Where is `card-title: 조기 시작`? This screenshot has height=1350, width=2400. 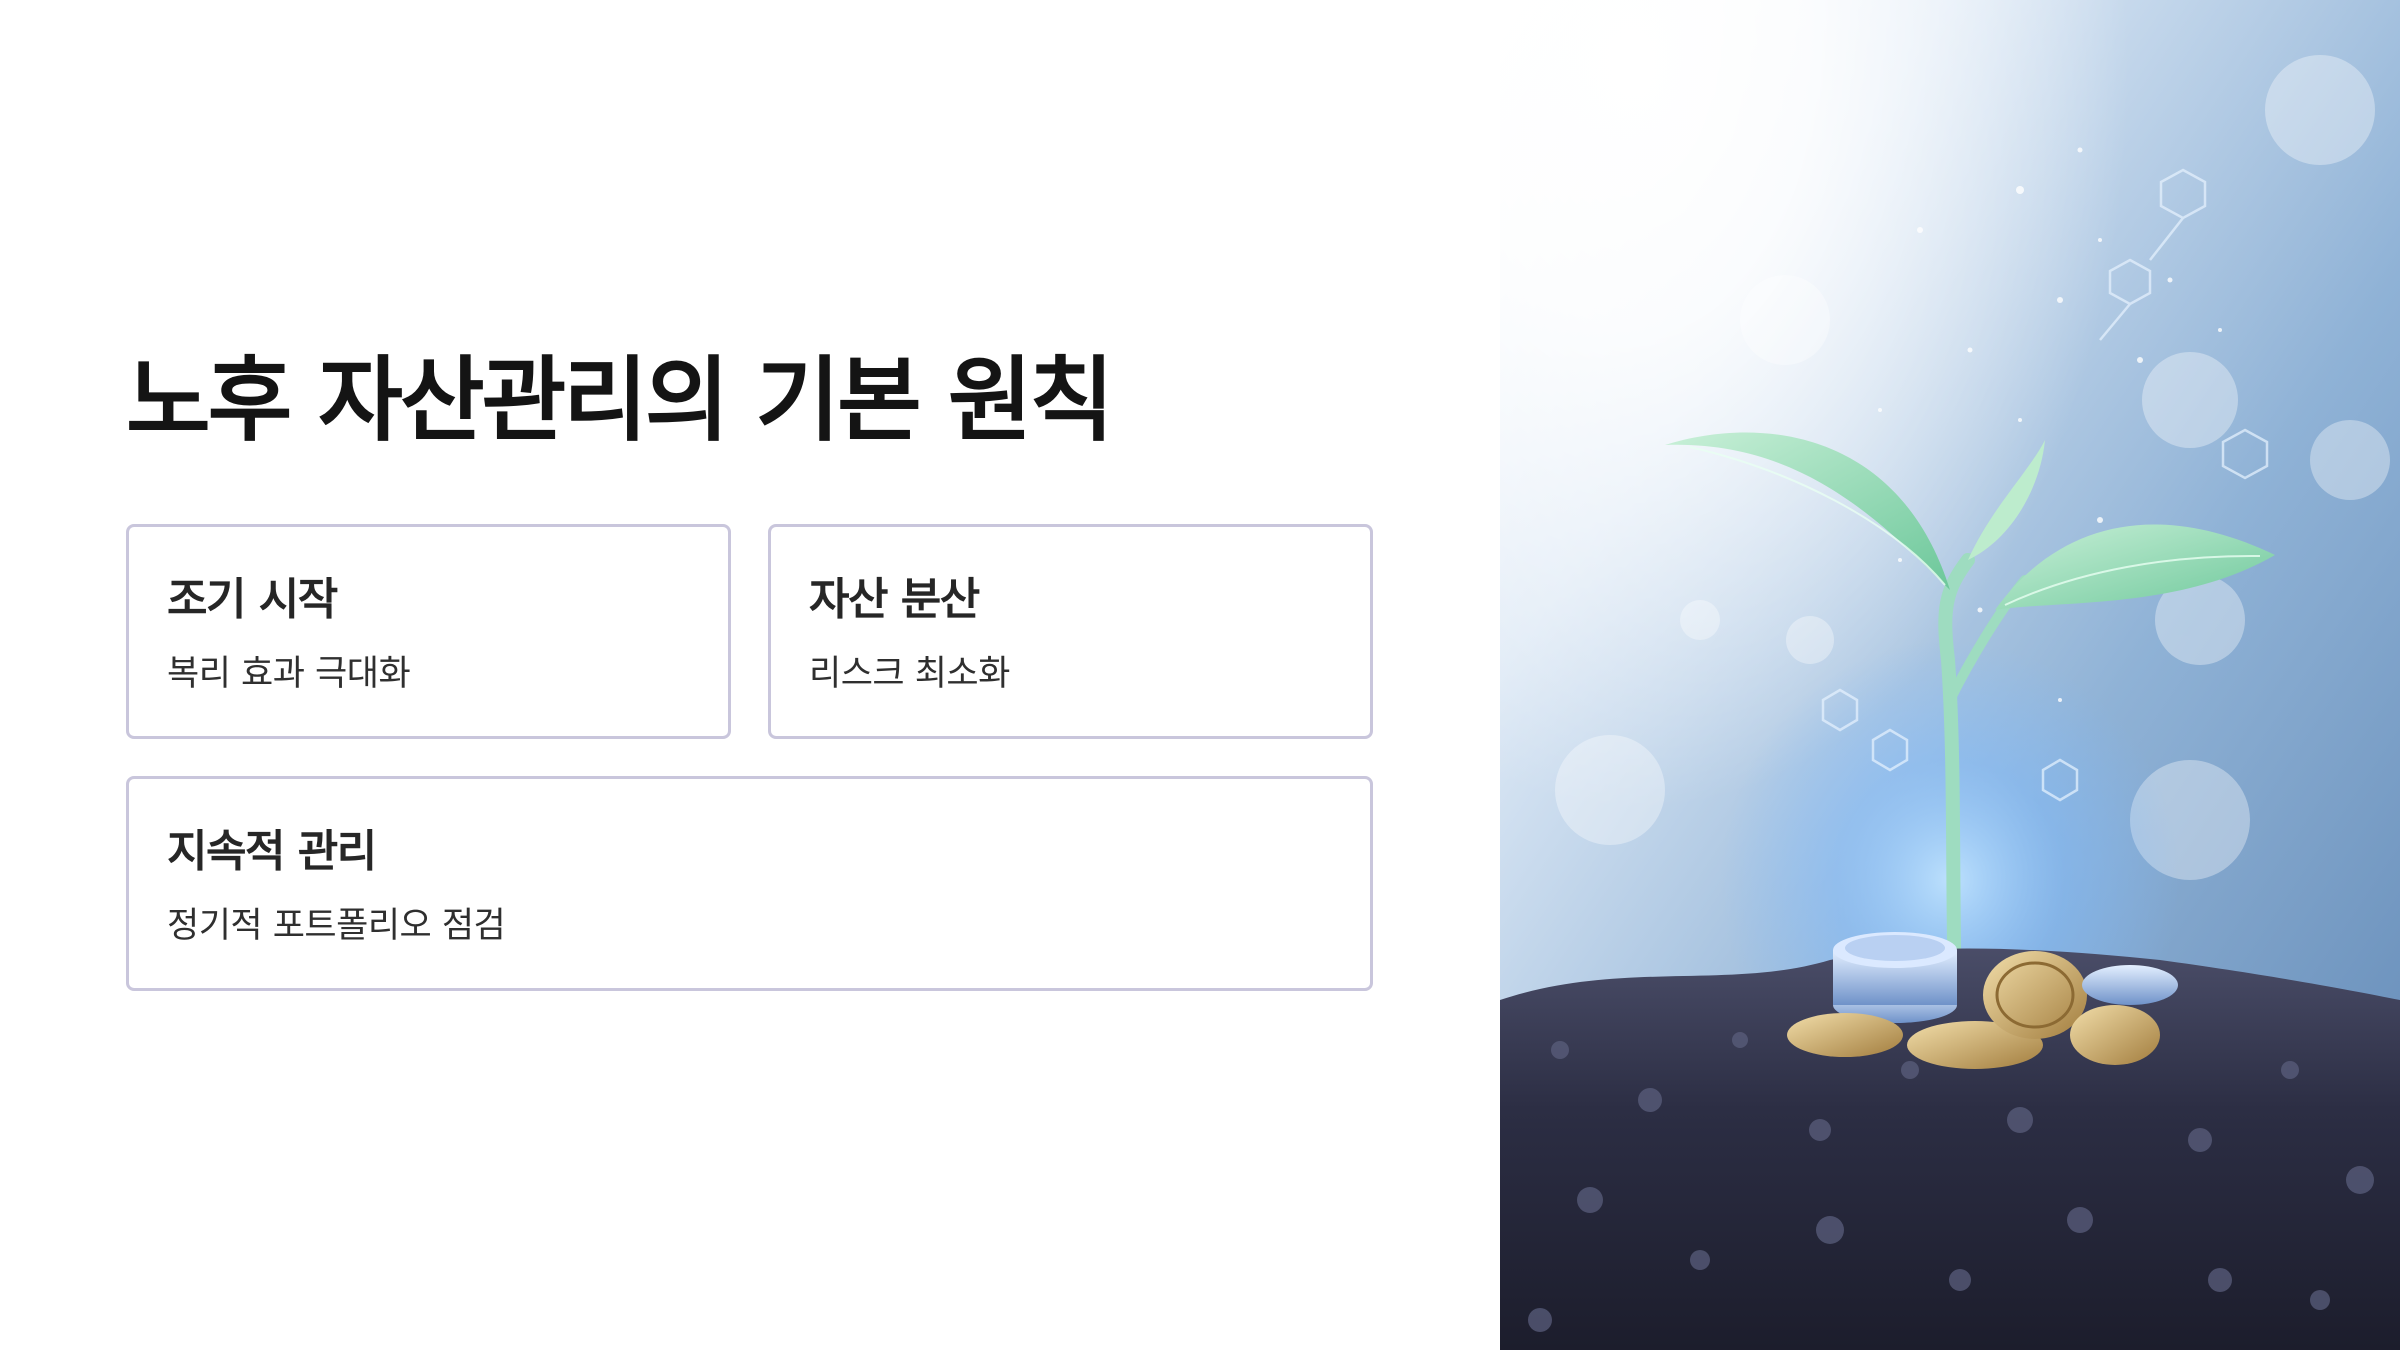 card-title: 조기 시작 is located at coordinates (252, 599).